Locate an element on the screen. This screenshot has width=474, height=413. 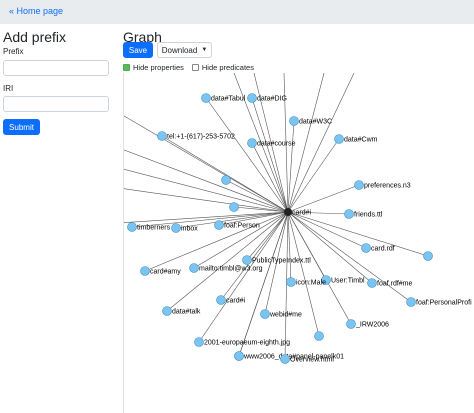
download-dropdown-button: Download ▼ is located at coordinates (184, 50).